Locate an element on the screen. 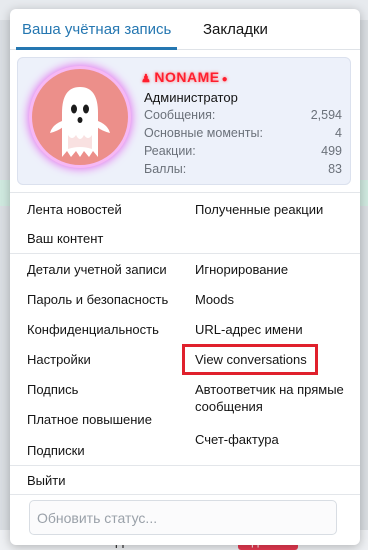 The height and width of the screenshot is (550, 368). menu-item-moods: Moods is located at coordinates (270, 299).